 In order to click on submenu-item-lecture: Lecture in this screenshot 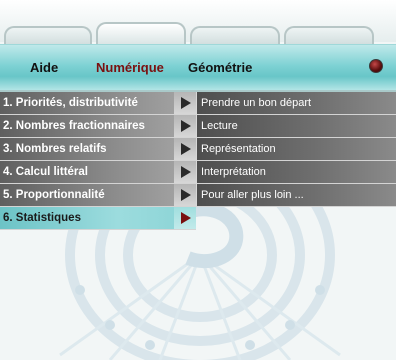, I will do `click(296, 126)`.